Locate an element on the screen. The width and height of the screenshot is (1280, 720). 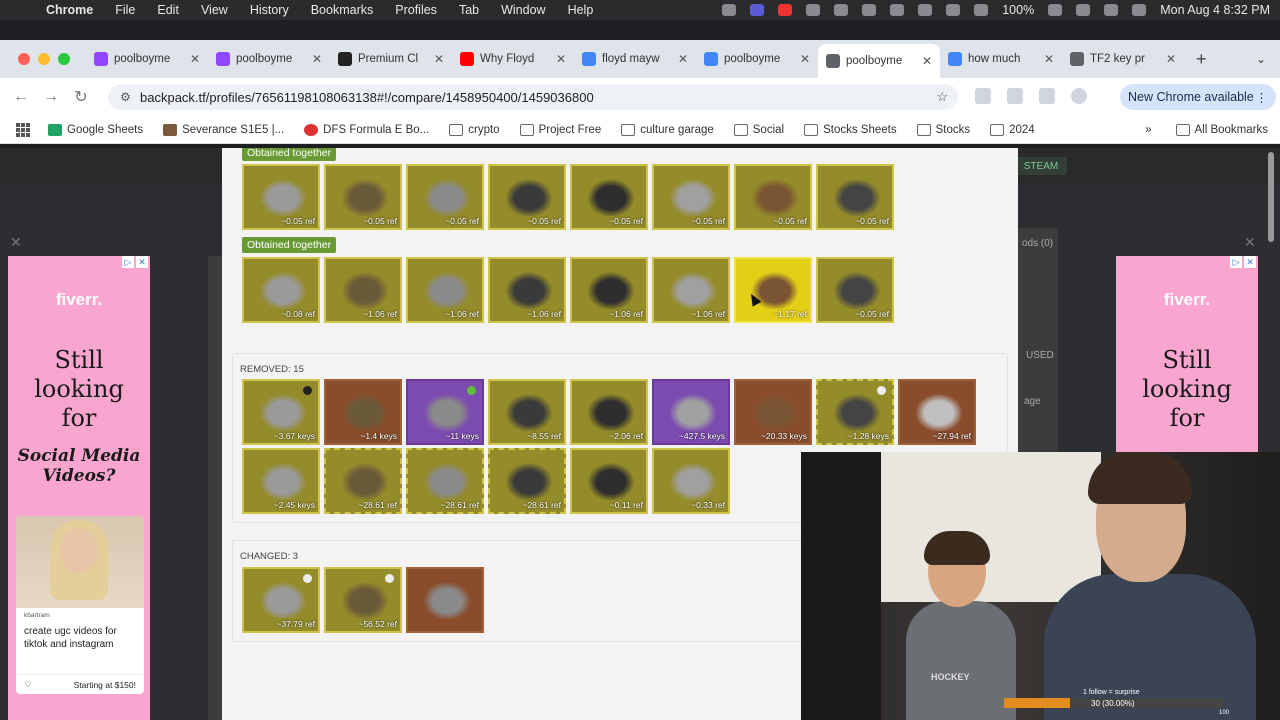
menu-history: History is located at coordinates (269, 10).